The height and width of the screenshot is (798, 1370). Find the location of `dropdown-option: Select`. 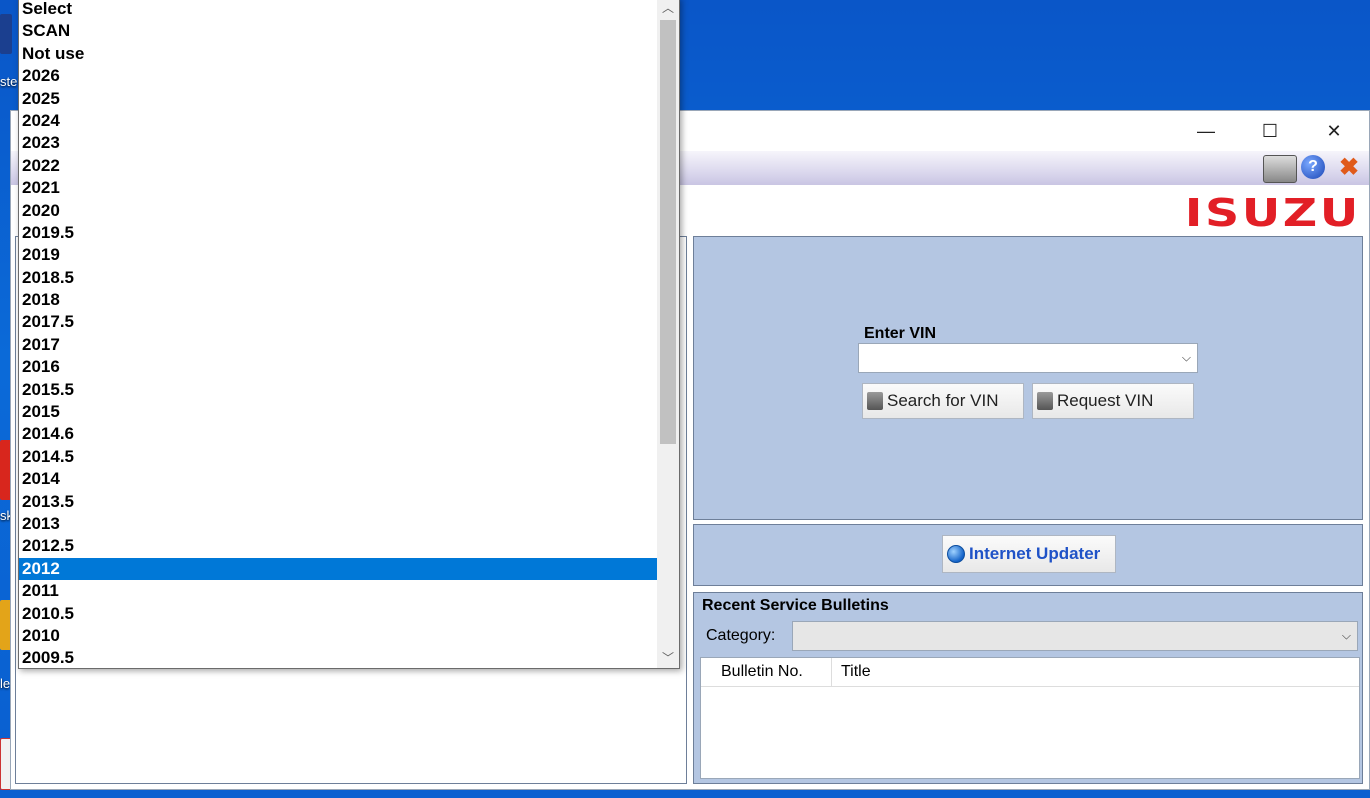

dropdown-option: Select is located at coordinates (338, 10).